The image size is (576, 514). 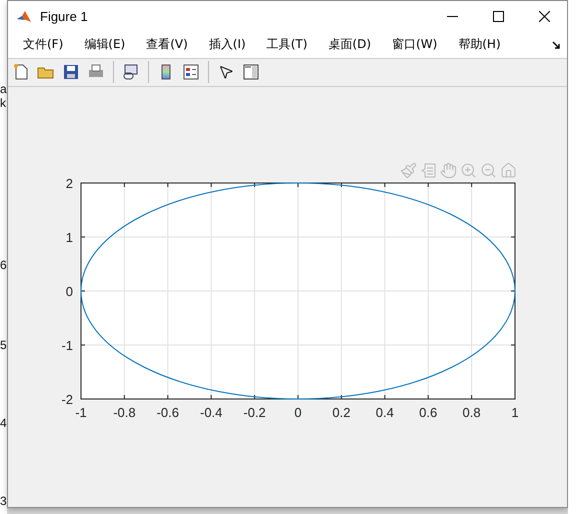 What do you see at coordinates (287, 45) in the screenshot?
I see `menu-item: 工具(T)` at bounding box center [287, 45].